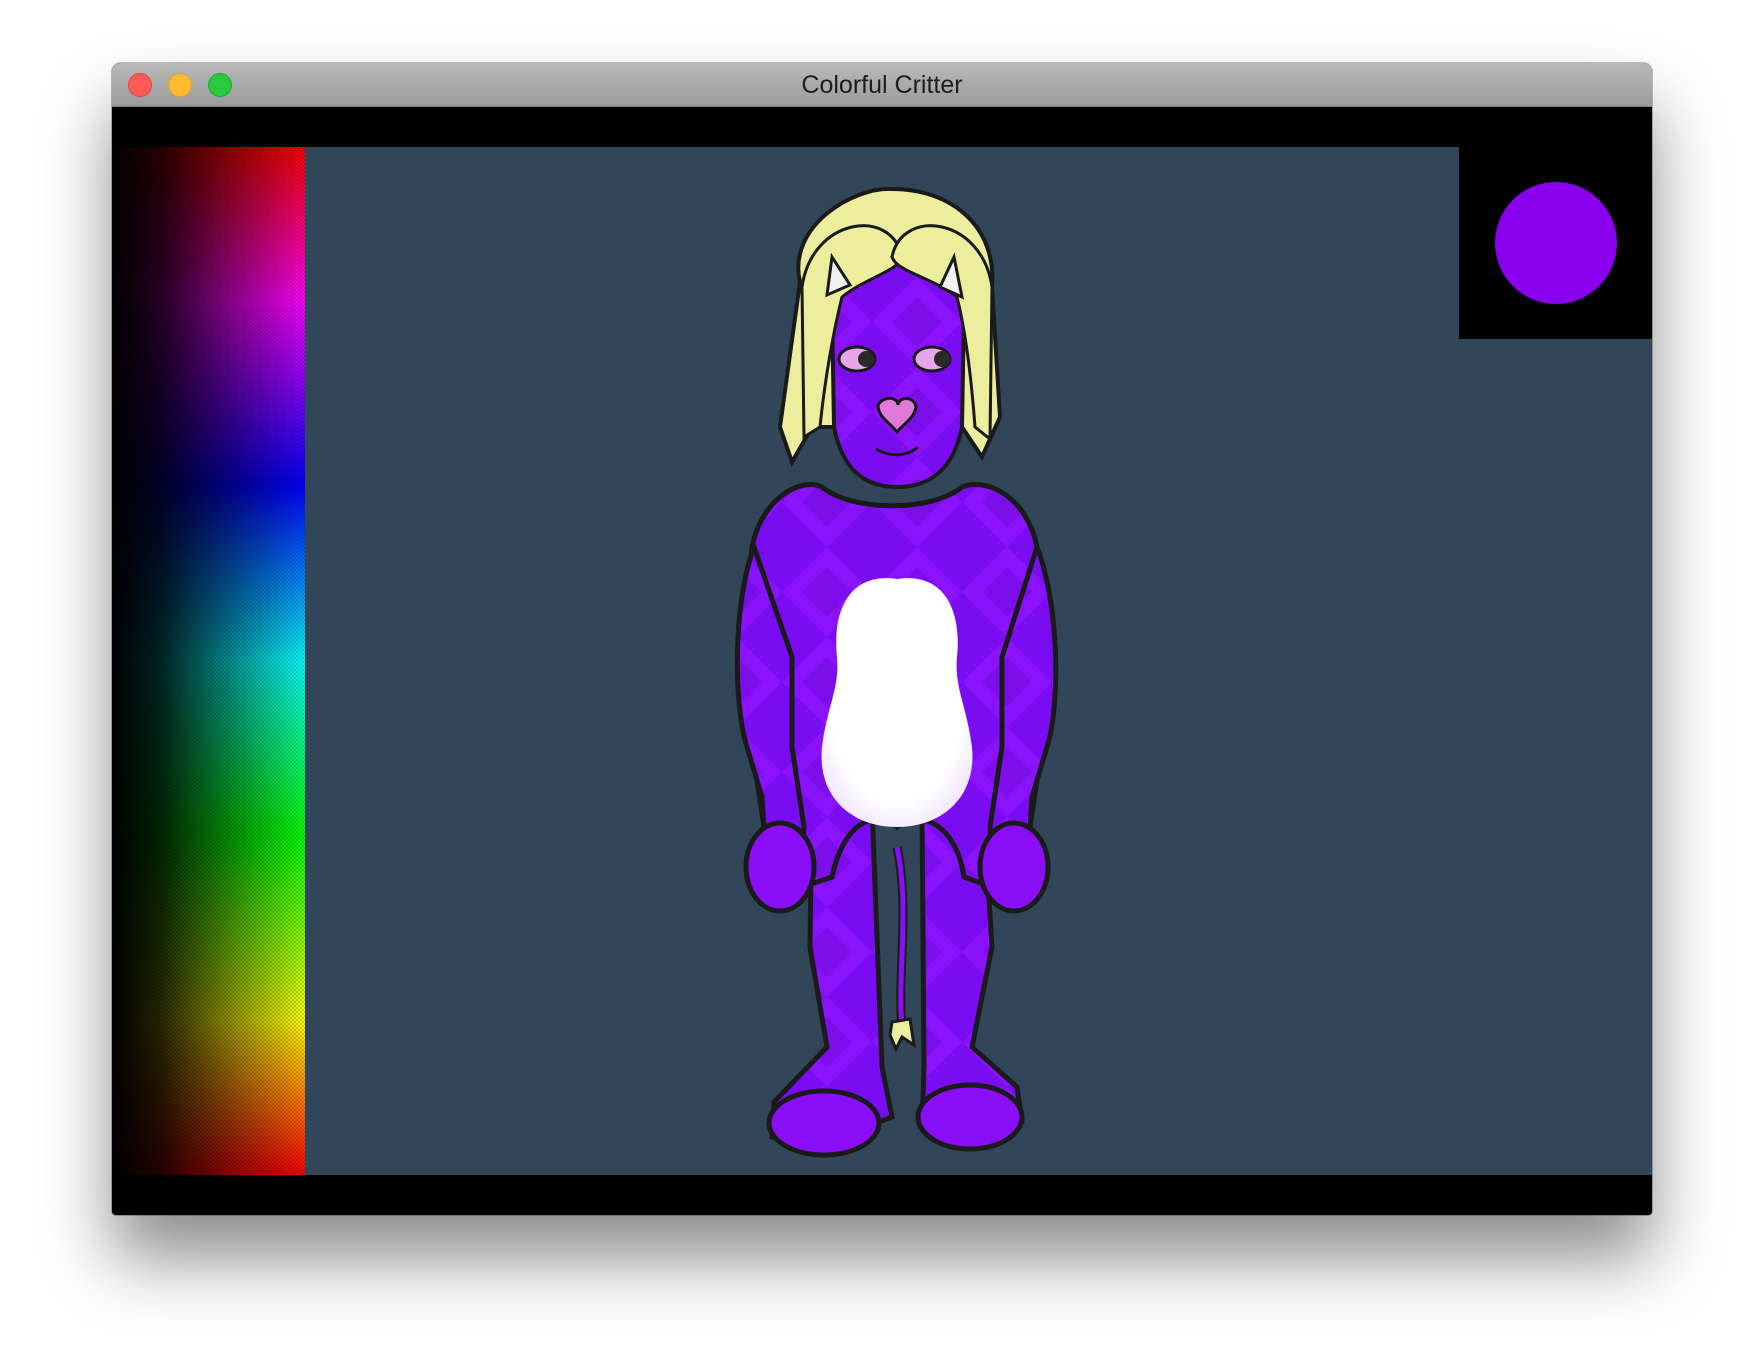 This screenshot has height=1372, width=1760. I want to click on window-title: Colorful Critter, so click(882, 85).